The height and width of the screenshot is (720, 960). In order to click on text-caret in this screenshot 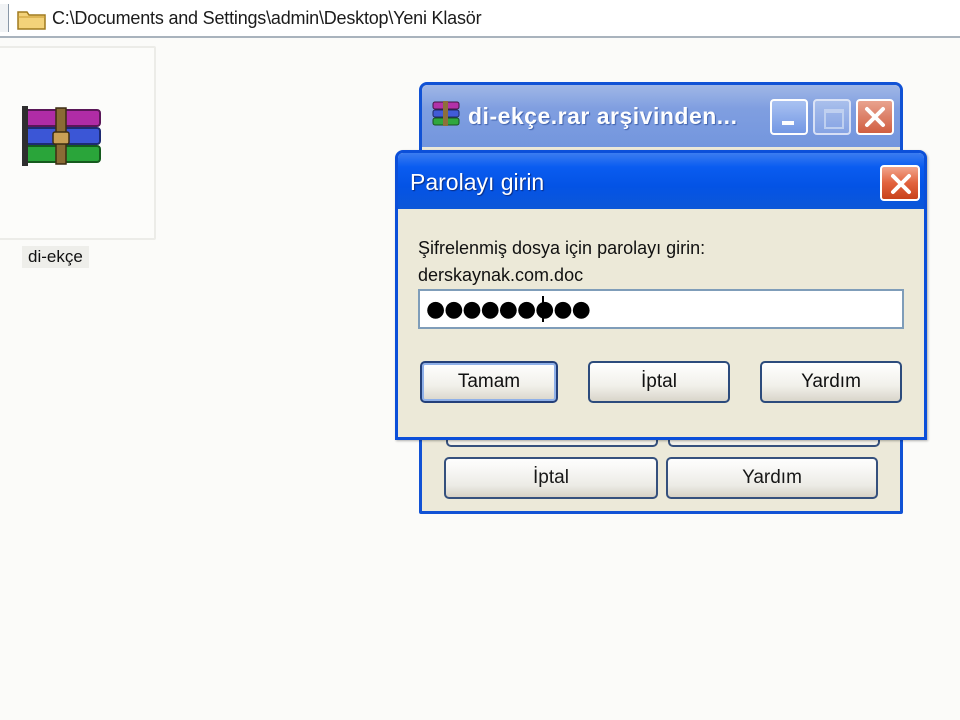, I will do `click(543, 309)`.